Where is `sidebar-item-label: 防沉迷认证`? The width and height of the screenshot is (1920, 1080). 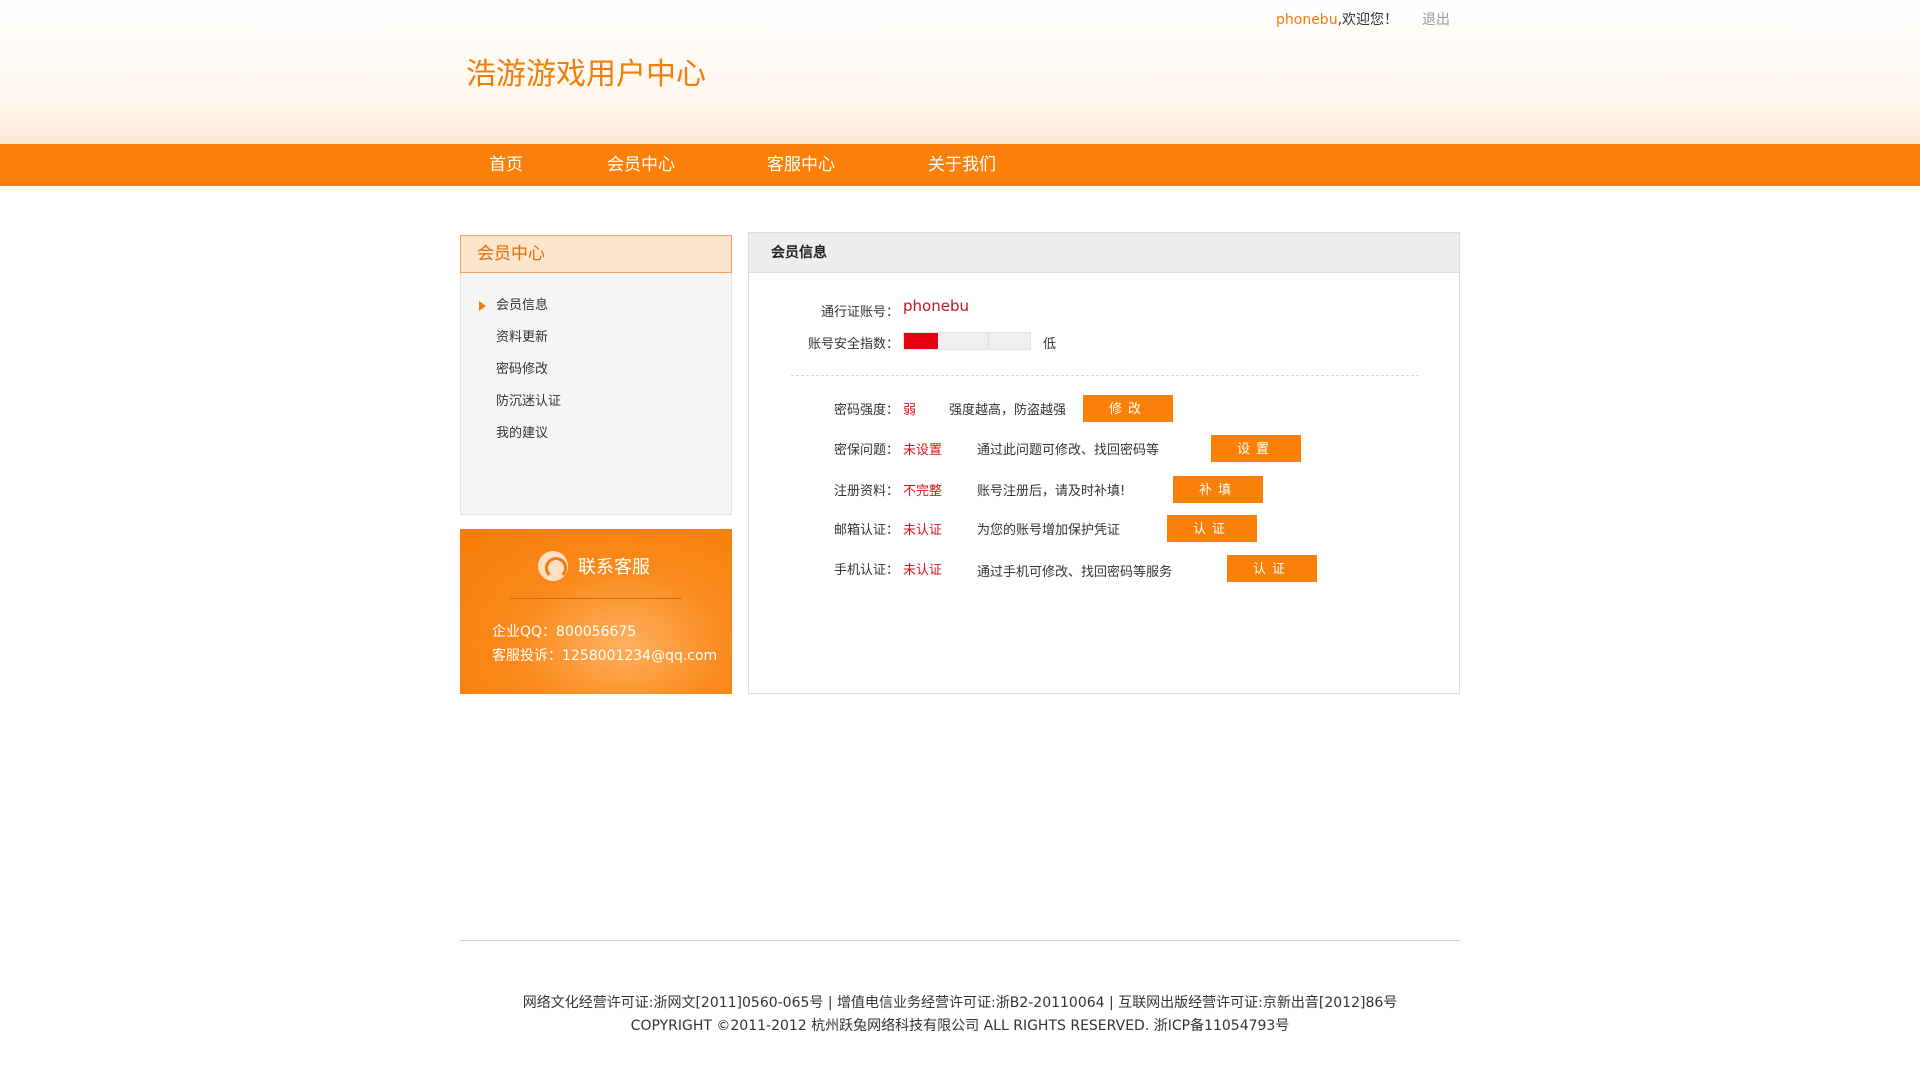
sidebar-item-label: 防沉迷认证 is located at coordinates (529, 401).